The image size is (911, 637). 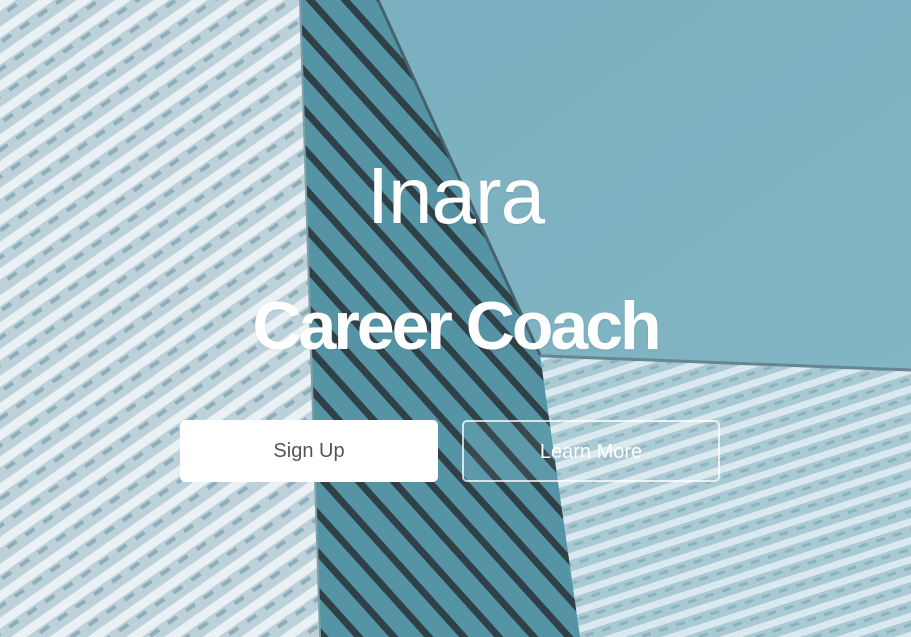 I want to click on sign-up-button: Sign Up, so click(x=309, y=451).